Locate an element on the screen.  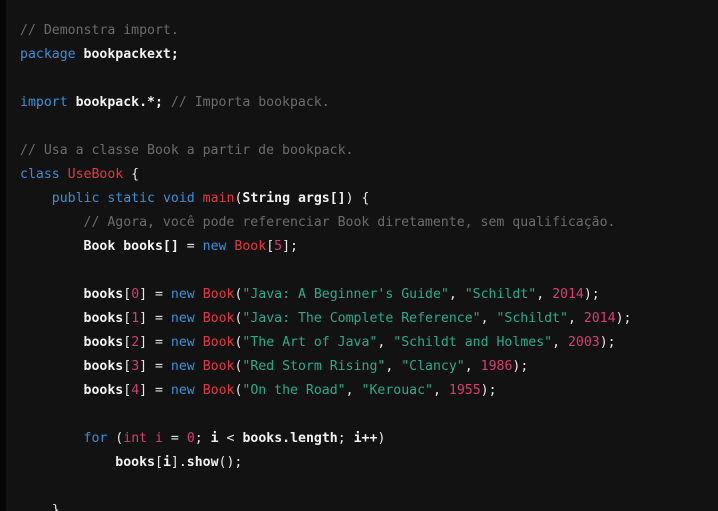
code-token-cmt: // Demonstra import. is located at coordinates (99, 31).